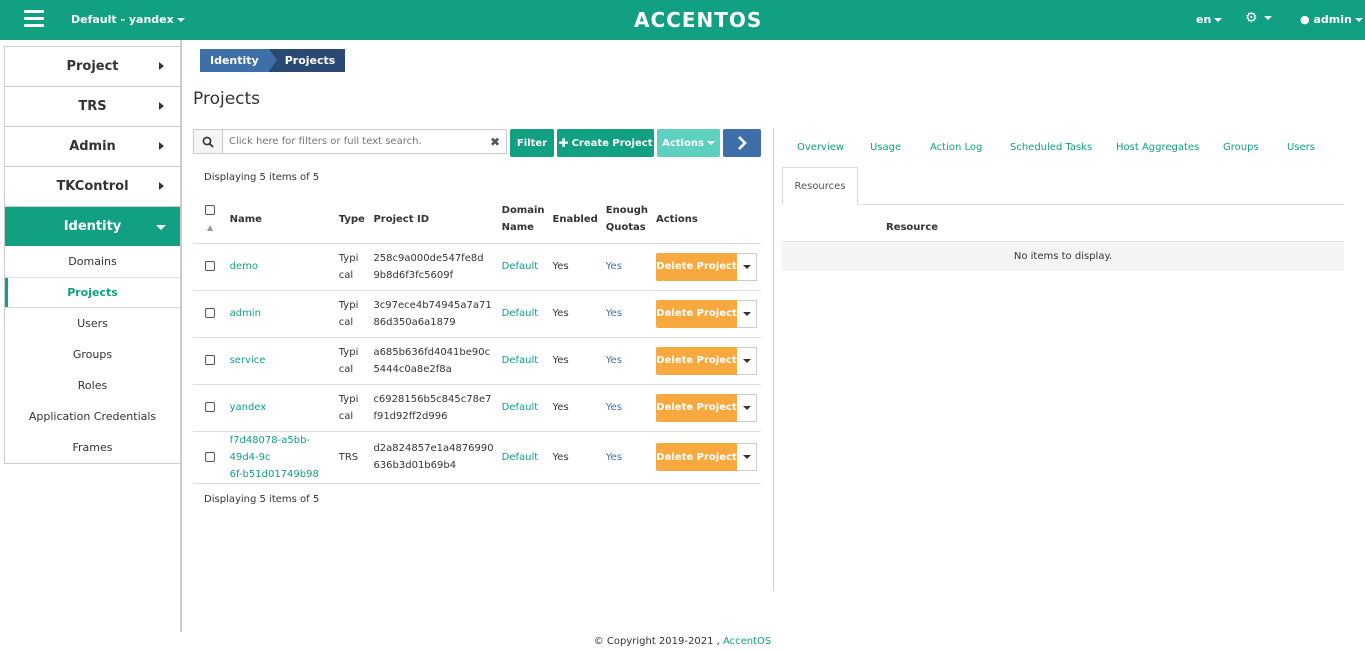  Describe the element at coordinates (208, 141) in the screenshot. I see `search-icon` at that location.